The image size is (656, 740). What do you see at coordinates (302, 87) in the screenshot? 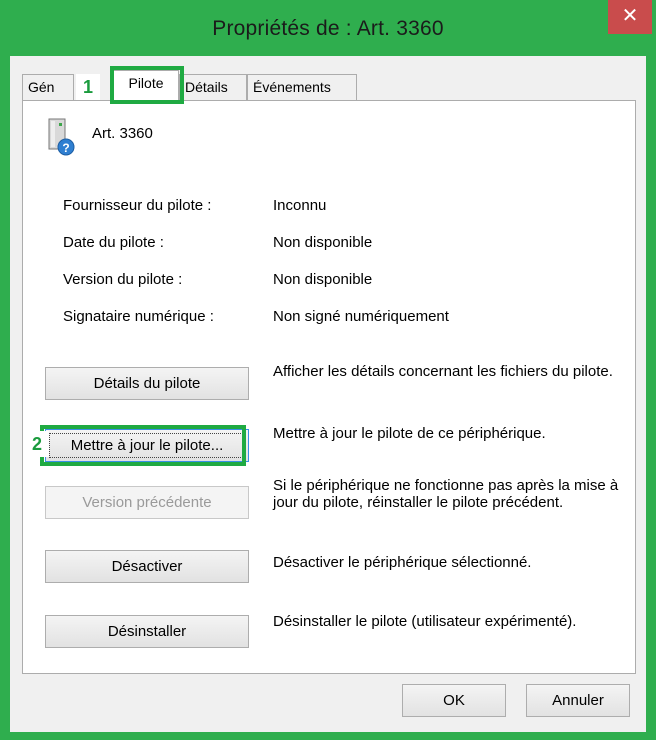
I see `tab-evenements: Événements` at bounding box center [302, 87].